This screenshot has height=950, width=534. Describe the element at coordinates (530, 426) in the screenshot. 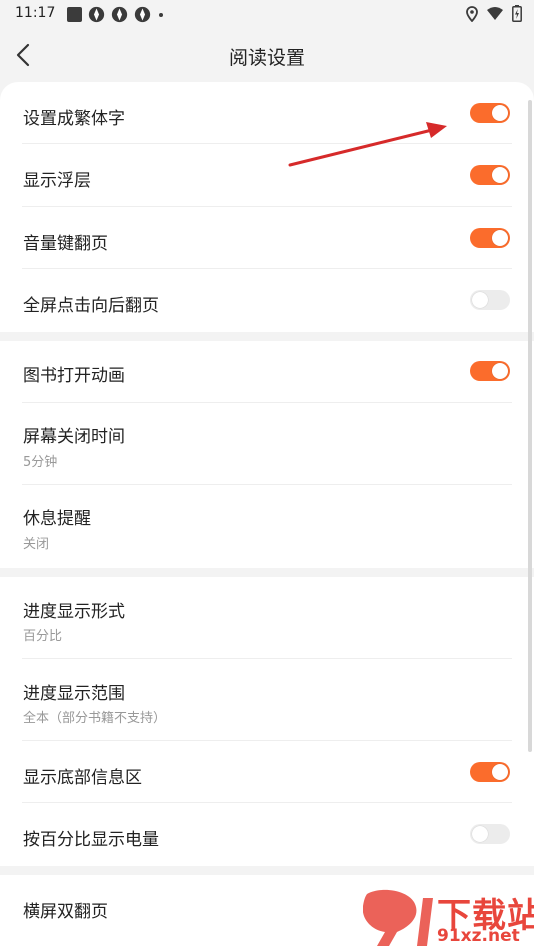

I see `scrollbar` at that location.